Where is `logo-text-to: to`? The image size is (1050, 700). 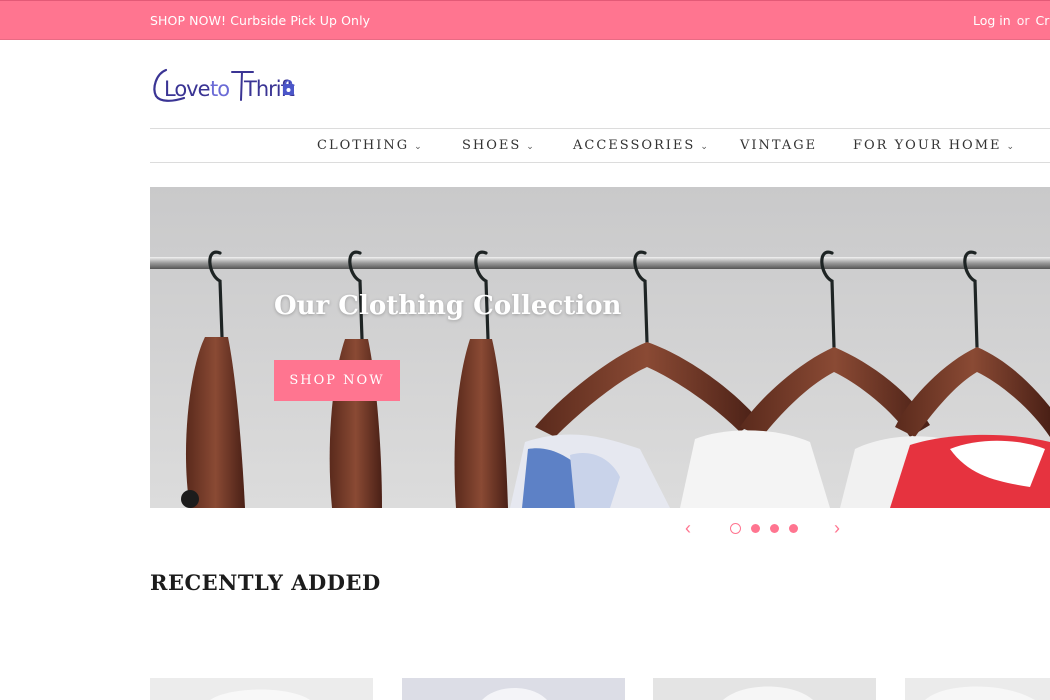 logo-text-to: to is located at coordinates (219, 89).